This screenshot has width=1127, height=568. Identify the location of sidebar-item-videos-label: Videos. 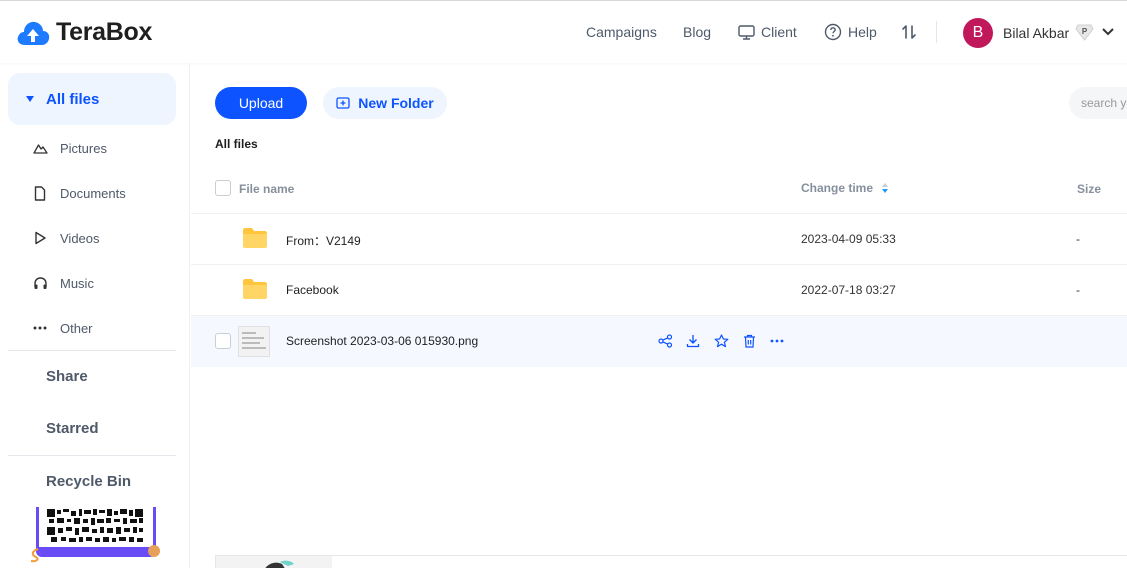
(80, 238).